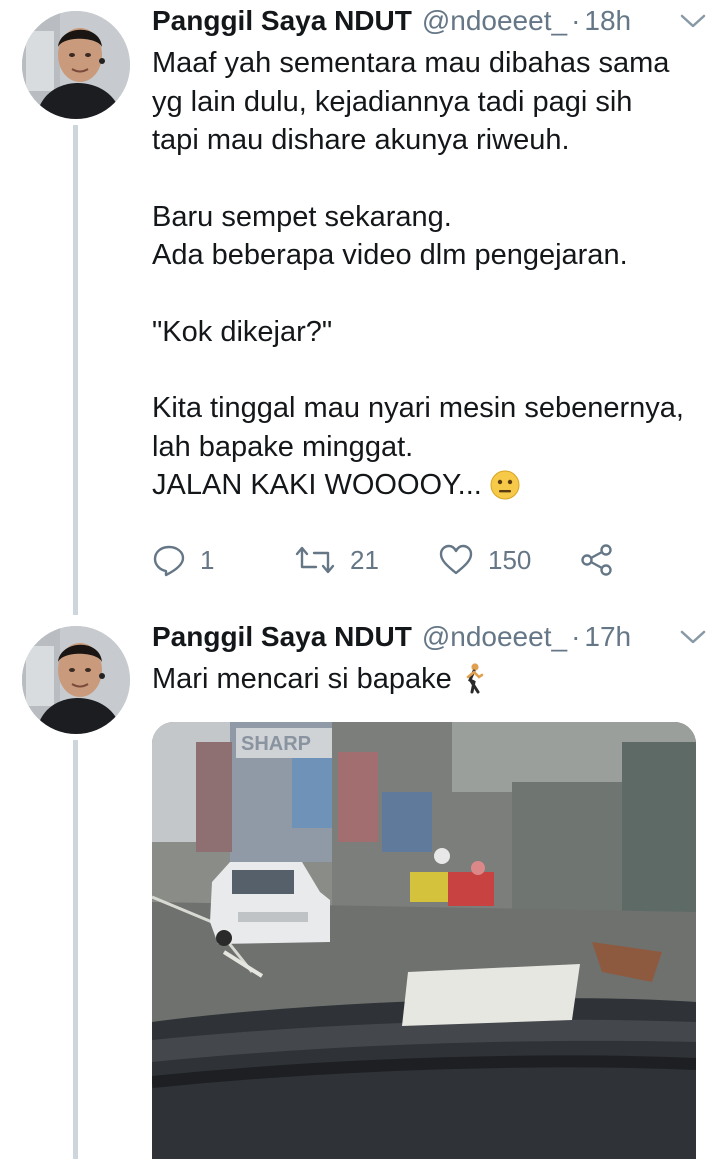 This screenshot has width=720, height=1159. What do you see at coordinates (169, 560) in the screenshot?
I see `reply-icon` at bounding box center [169, 560].